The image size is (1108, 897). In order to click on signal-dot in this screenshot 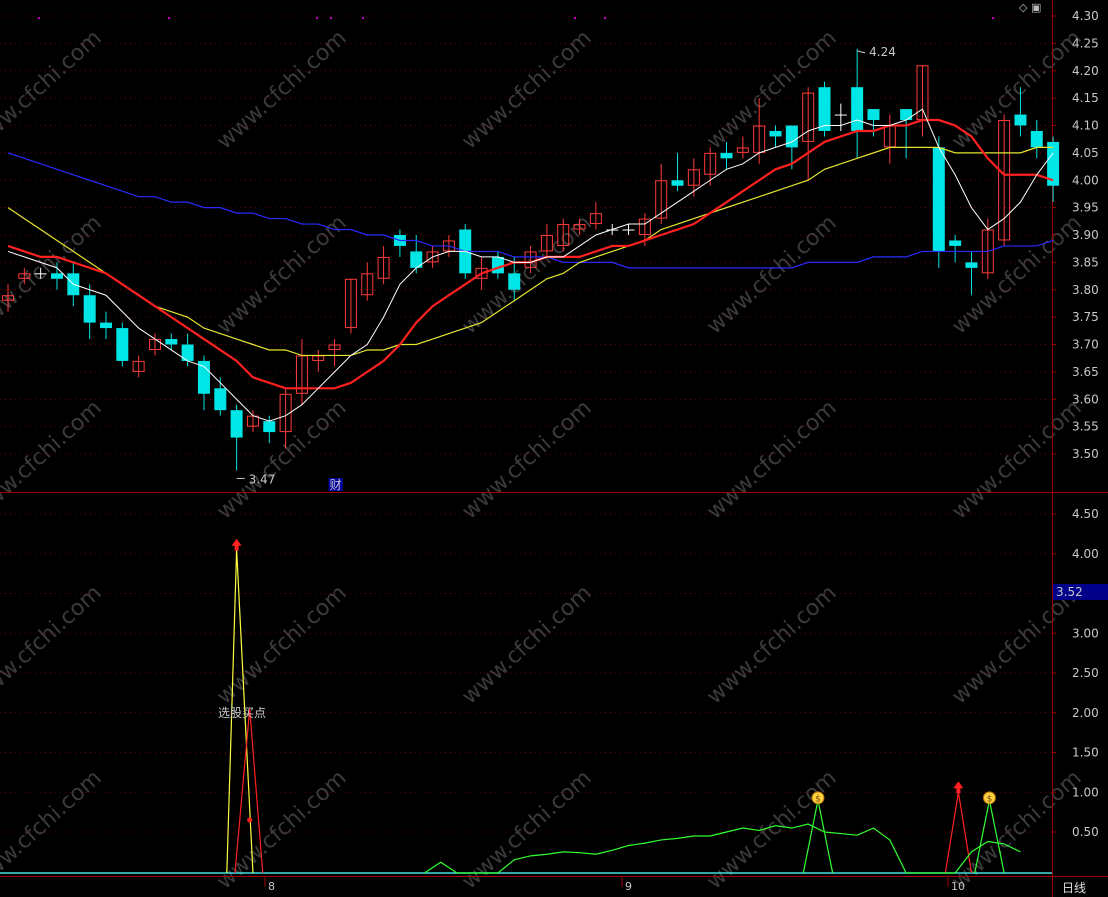, I will do `click(250, 820)`.